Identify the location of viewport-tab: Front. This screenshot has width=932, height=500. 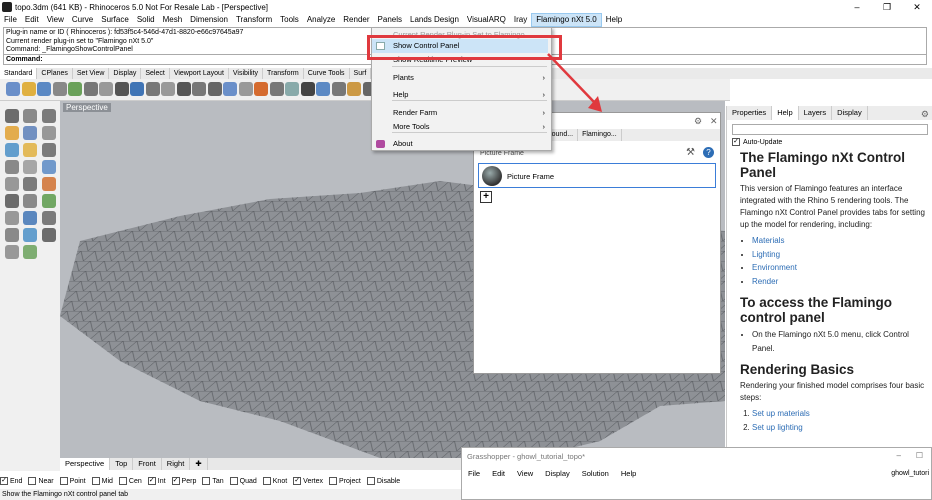
(147, 464).